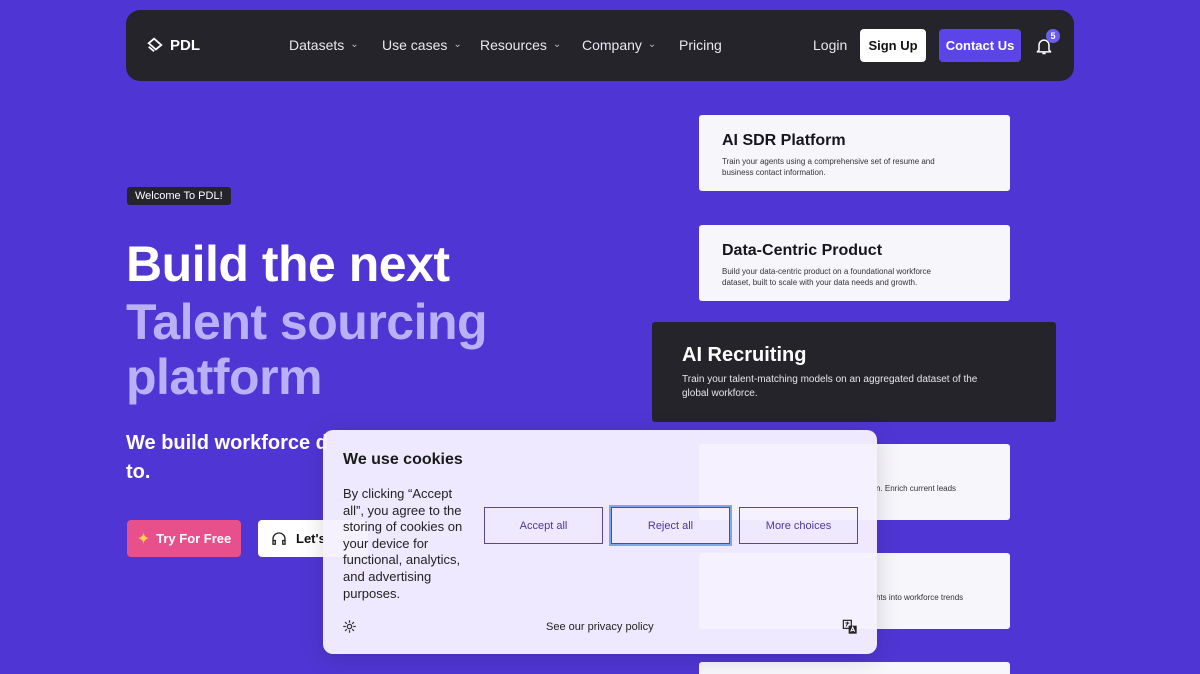  I want to click on nav-company: Company ⌄, so click(619, 45).